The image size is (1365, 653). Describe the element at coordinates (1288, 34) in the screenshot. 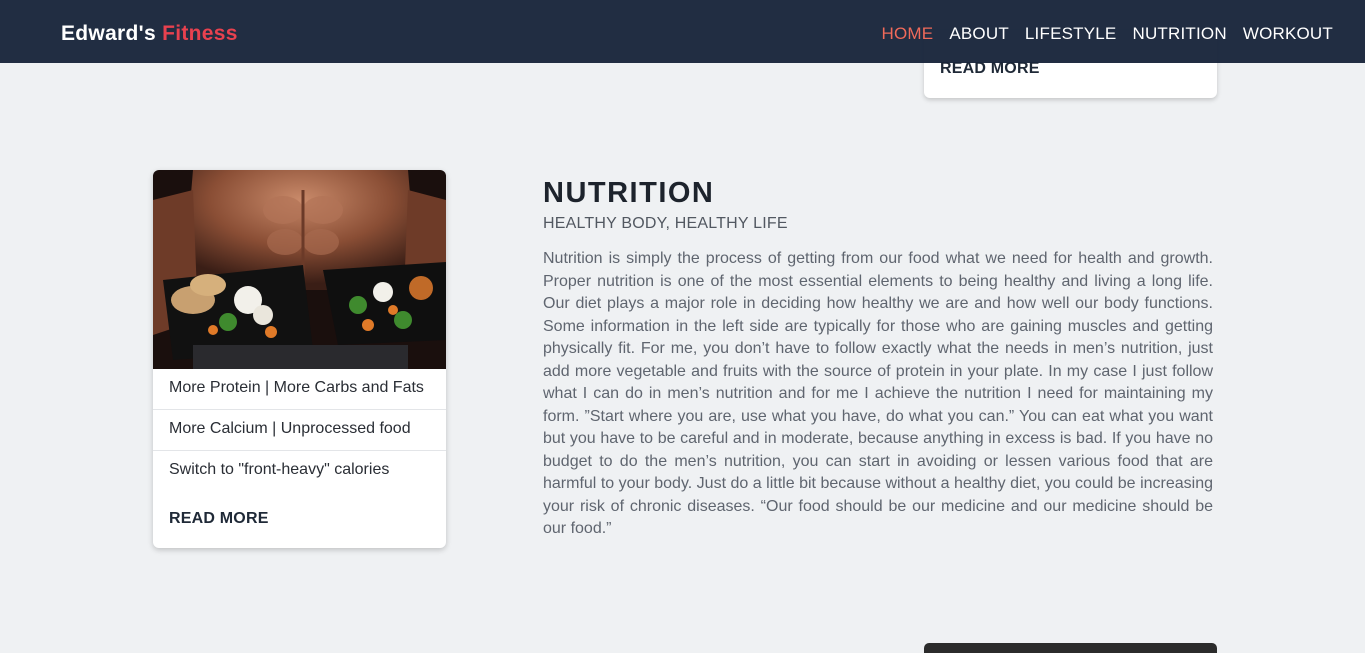

I see `nav-workout: WORKOUT` at that location.